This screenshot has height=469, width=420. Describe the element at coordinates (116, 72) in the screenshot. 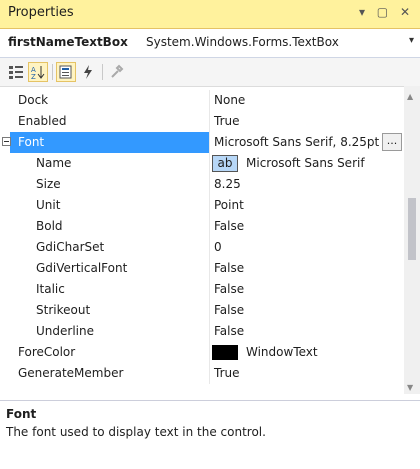

I see `property-pages-icon` at that location.